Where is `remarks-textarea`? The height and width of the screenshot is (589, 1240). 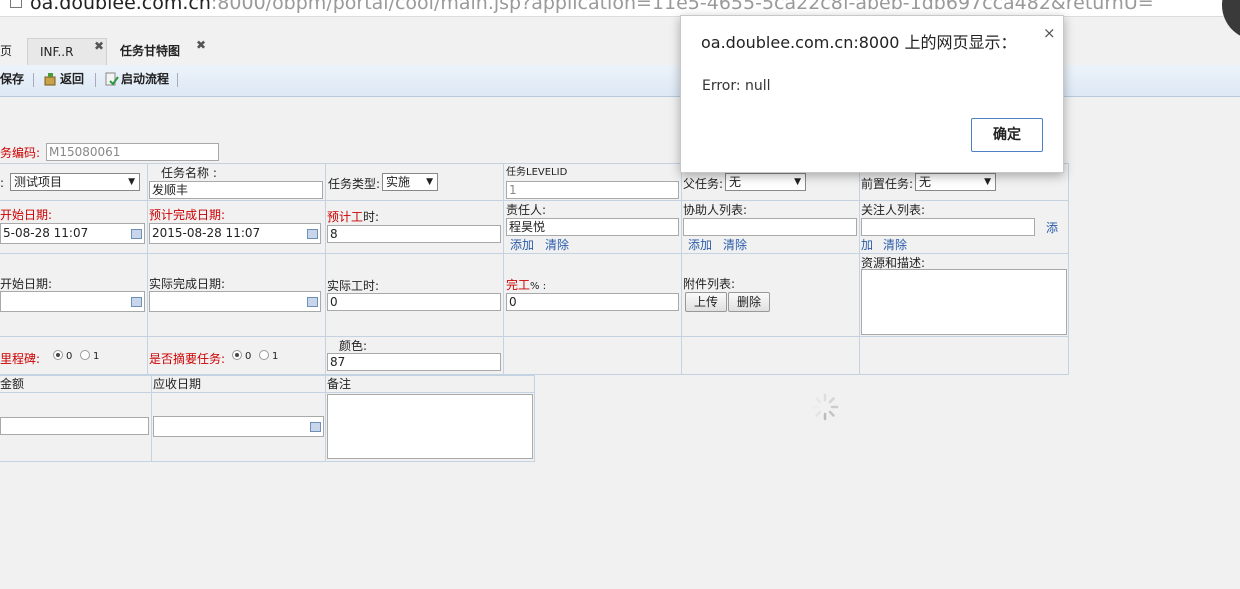
remarks-textarea is located at coordinates (430, 426).